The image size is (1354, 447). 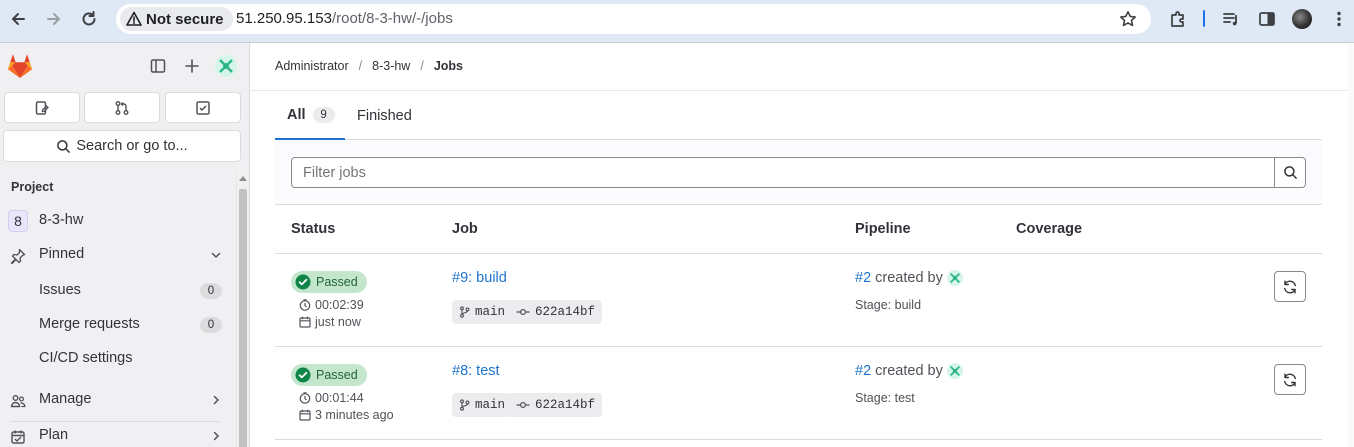 I want to click on warning-icon, so click(x=134, y=19).